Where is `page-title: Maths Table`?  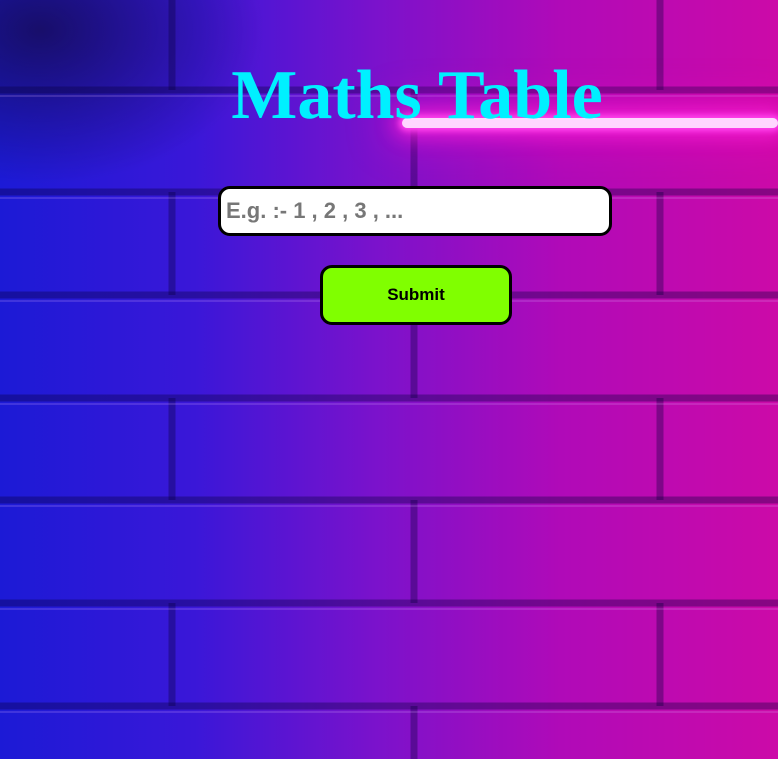 page-title: Maths Table is located at coordinates (417, 95).